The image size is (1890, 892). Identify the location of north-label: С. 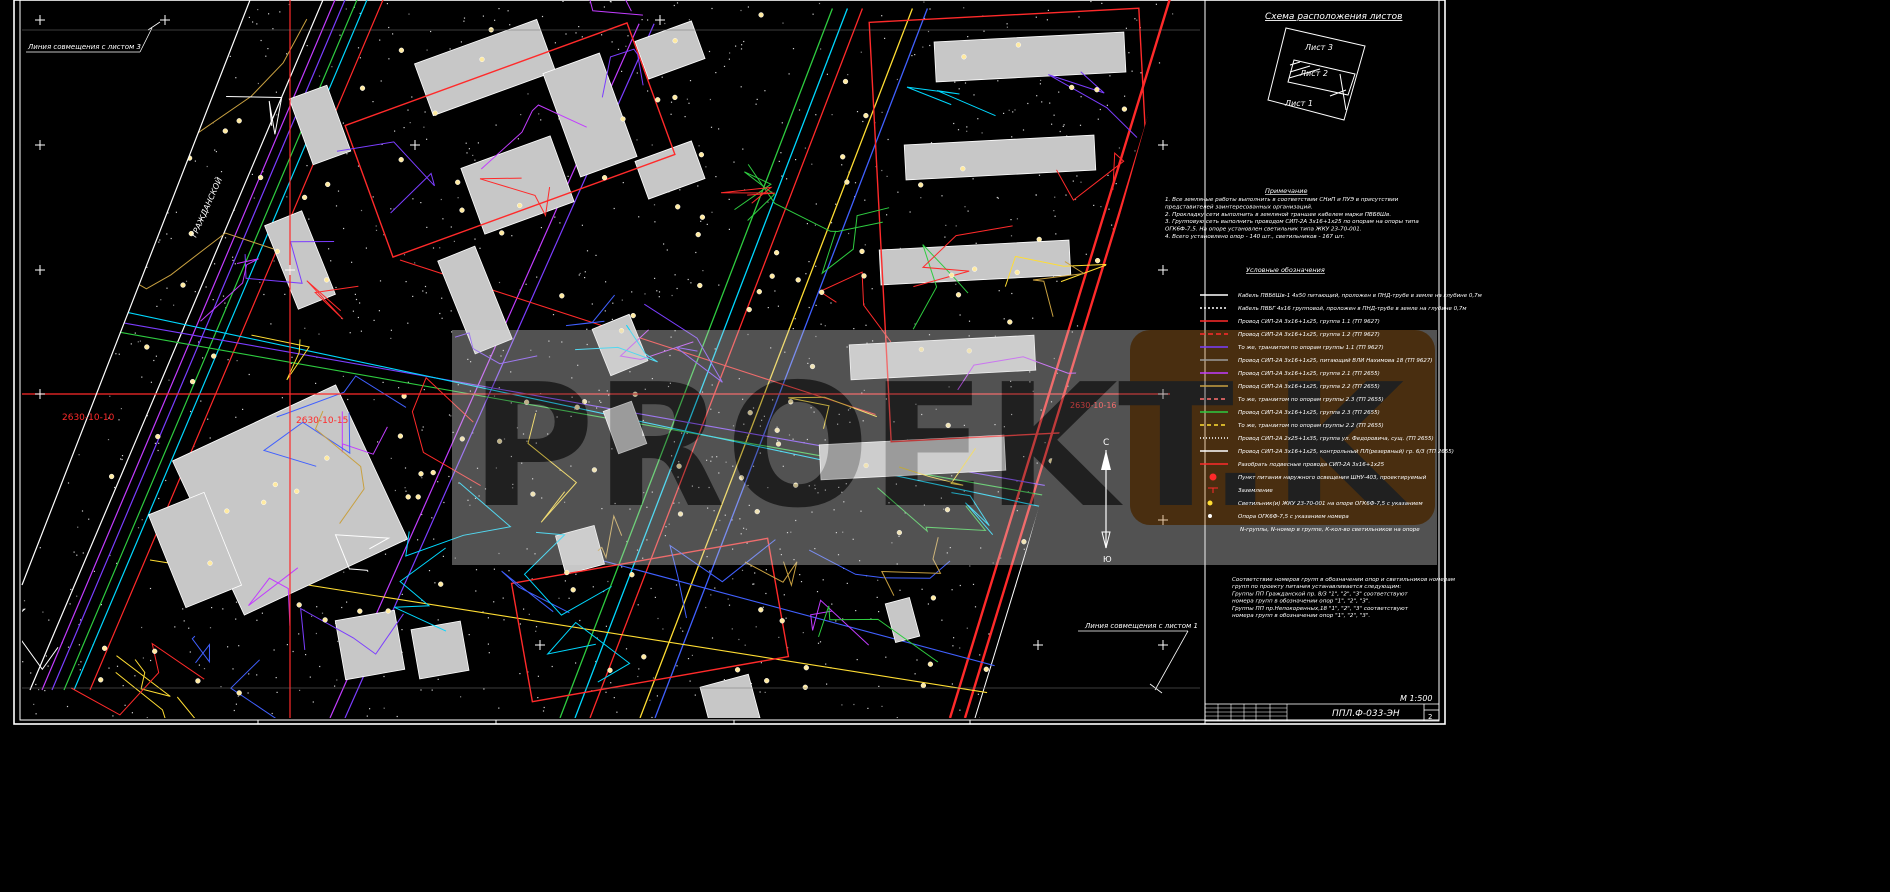
(1106, 443).